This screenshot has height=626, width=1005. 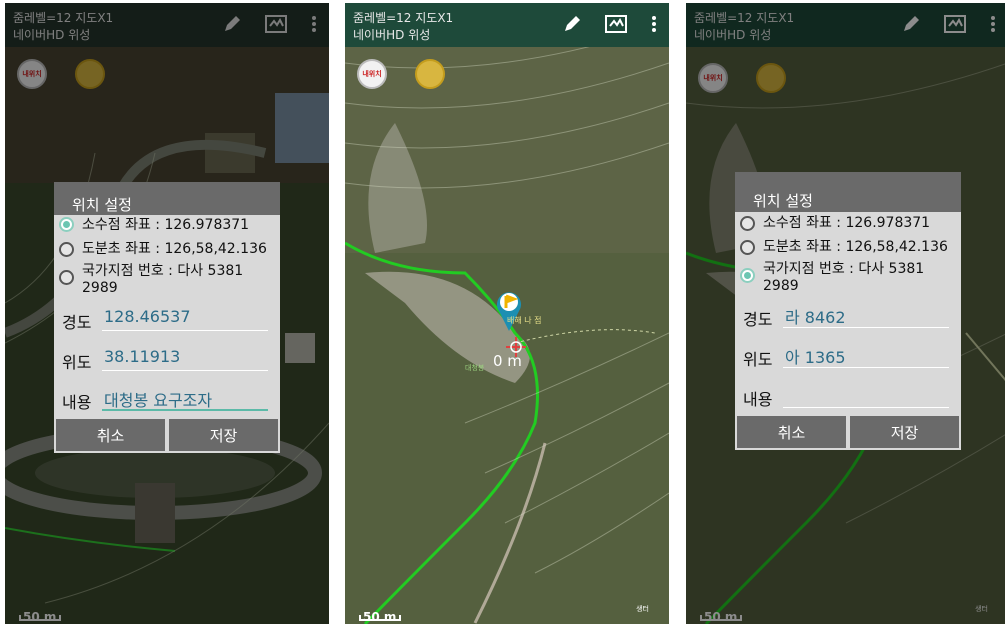 I want to click on point-sub-label: 대청봉, so click(x=475, y=368).